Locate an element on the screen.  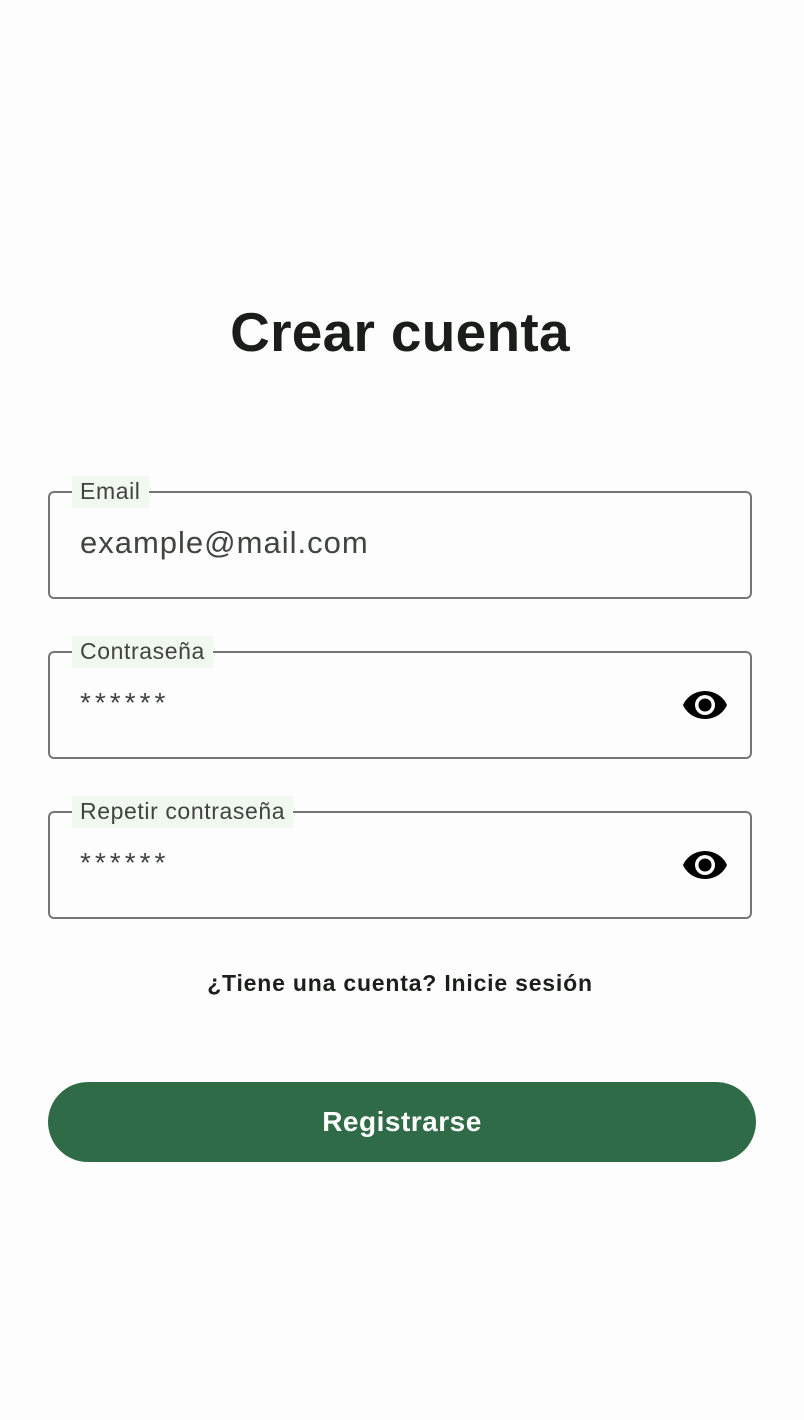
password-visibility-toggle is located at coordinates (705, 705).